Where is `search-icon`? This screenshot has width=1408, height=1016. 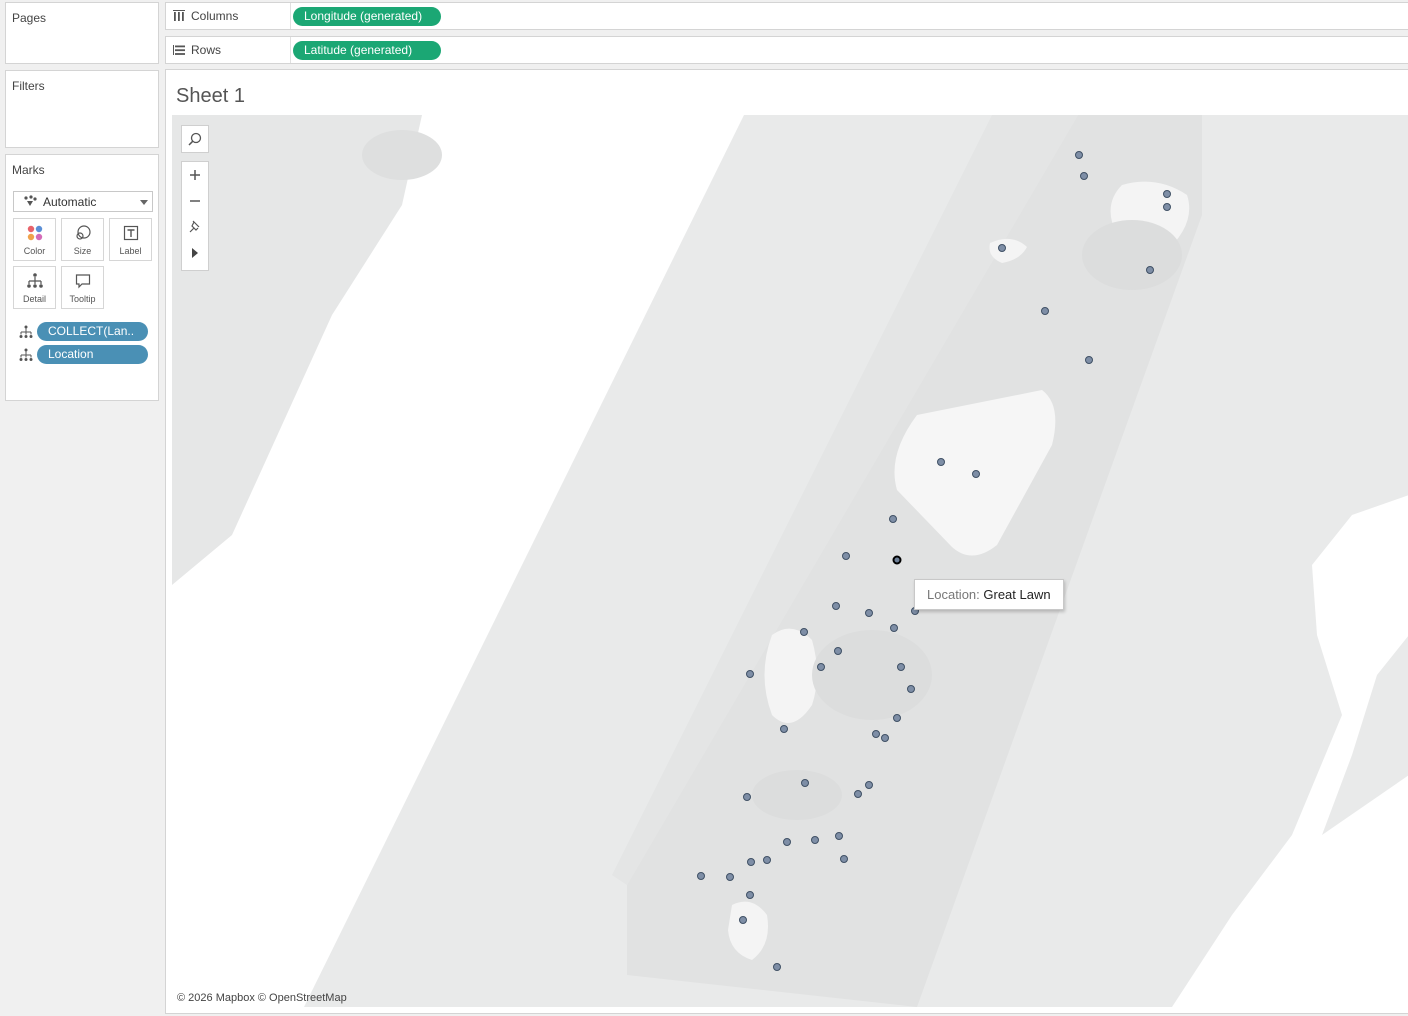 search-icon is located at coordinates (195, 139).